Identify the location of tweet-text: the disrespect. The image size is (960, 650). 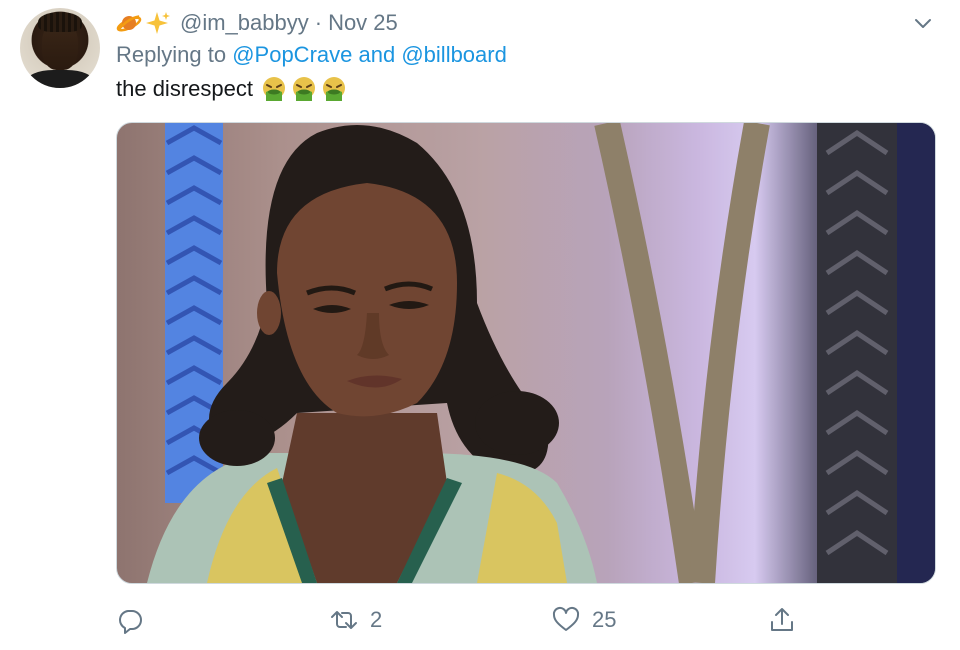
(231, 89).